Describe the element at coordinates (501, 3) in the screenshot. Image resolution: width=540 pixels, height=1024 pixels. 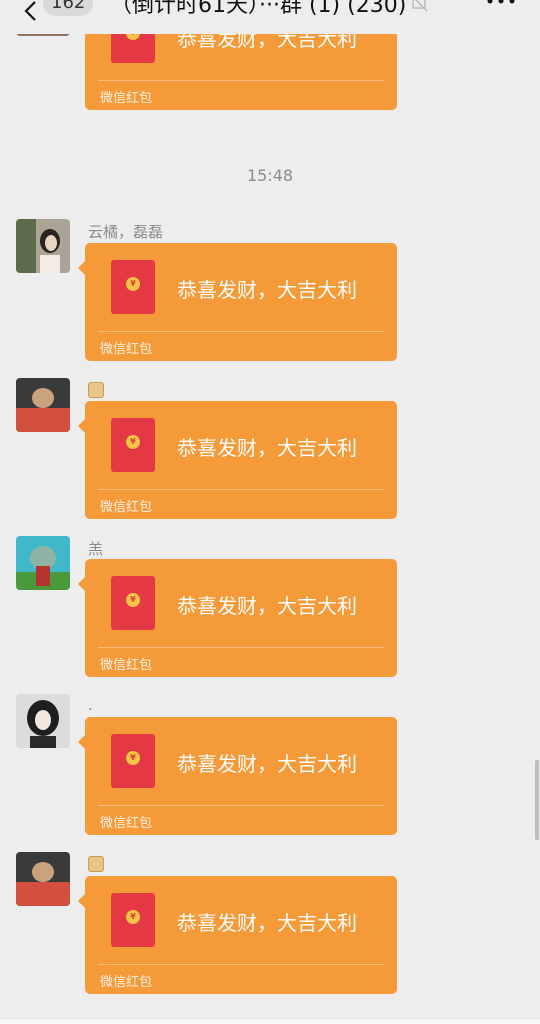
I see `more-dots-icon` at that location.